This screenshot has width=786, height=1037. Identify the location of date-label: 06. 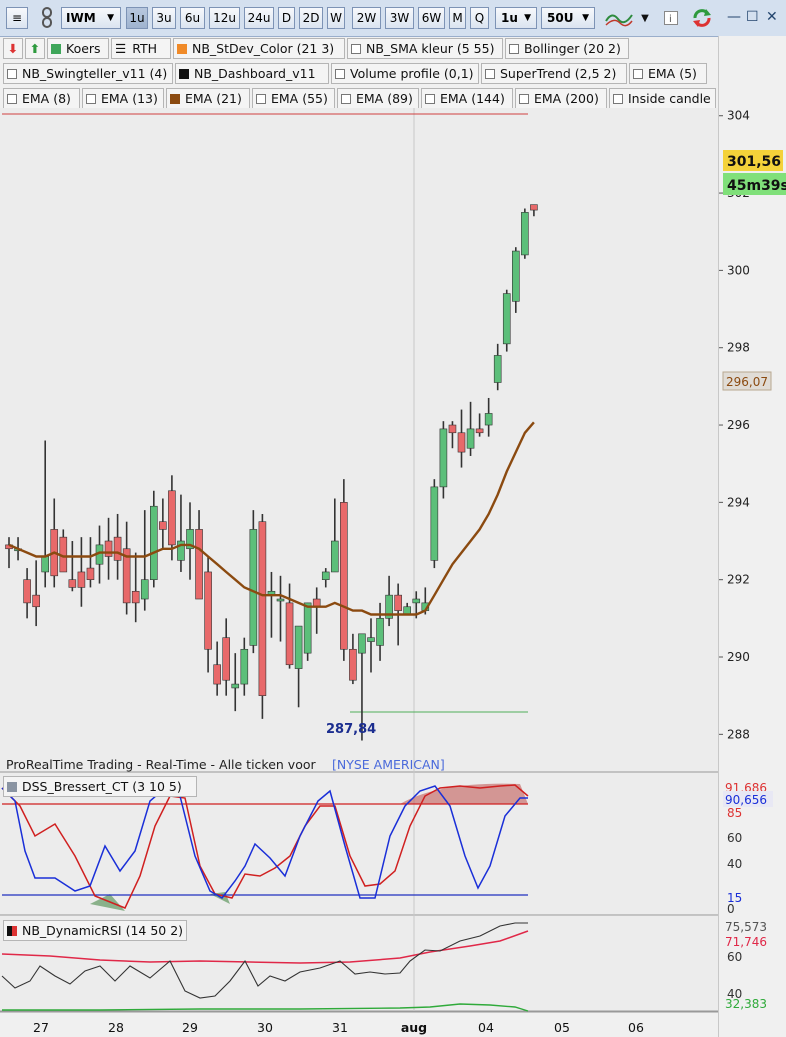
(636, 1027).